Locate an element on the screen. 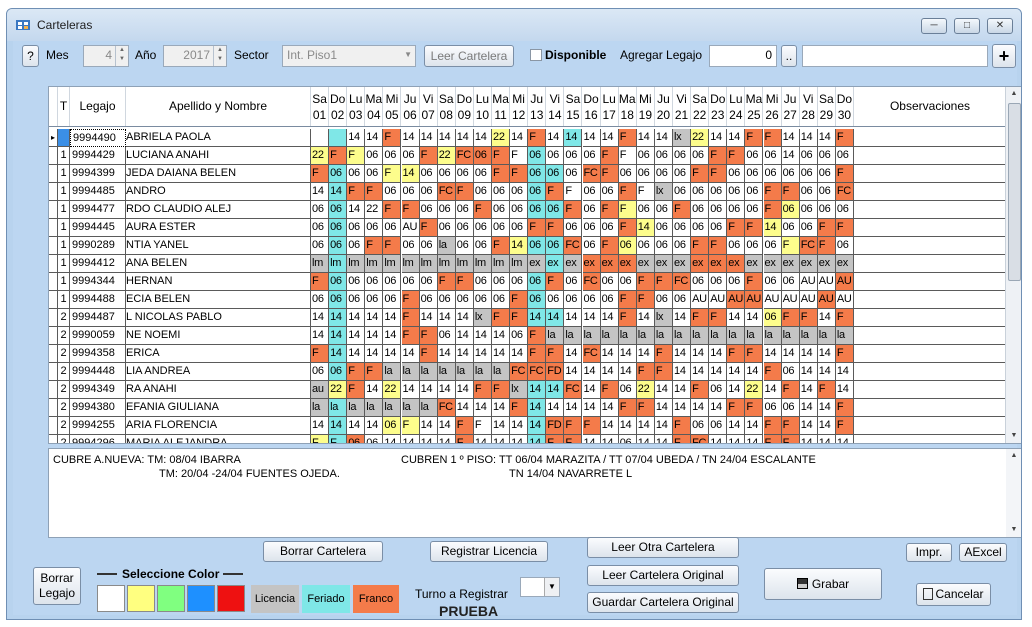 The width and height of the screenshot is (1032, 627). impr-button: Impr. is located at coordinates (929, 552).